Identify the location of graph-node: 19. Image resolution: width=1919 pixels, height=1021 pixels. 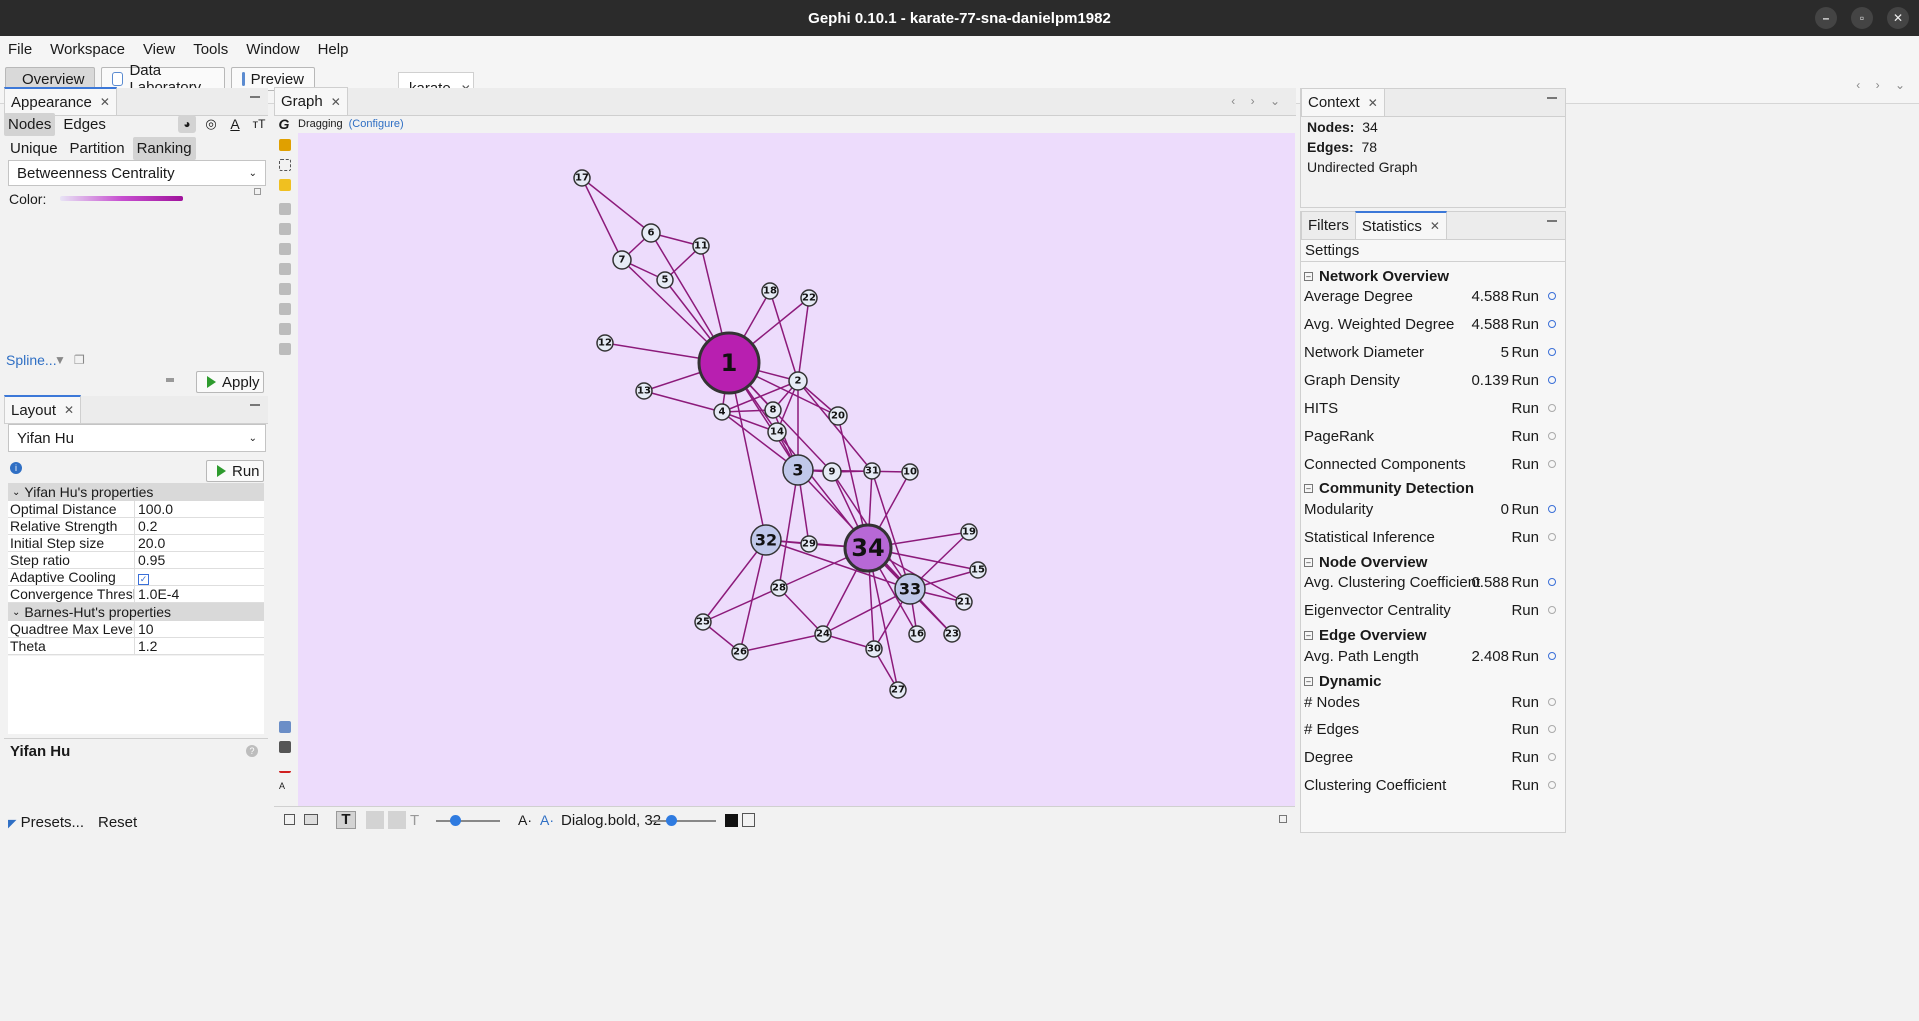
(969, 532).